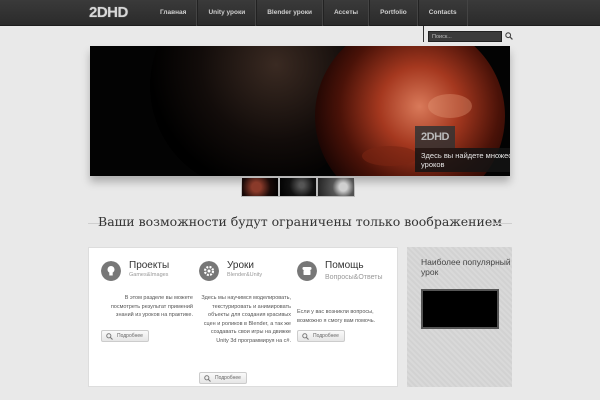  What do you see at coordinates (354, 277) in the screenshot?
I see `feature-subtitle: Вопросы&Ответы` at bounding box center [354, 277].